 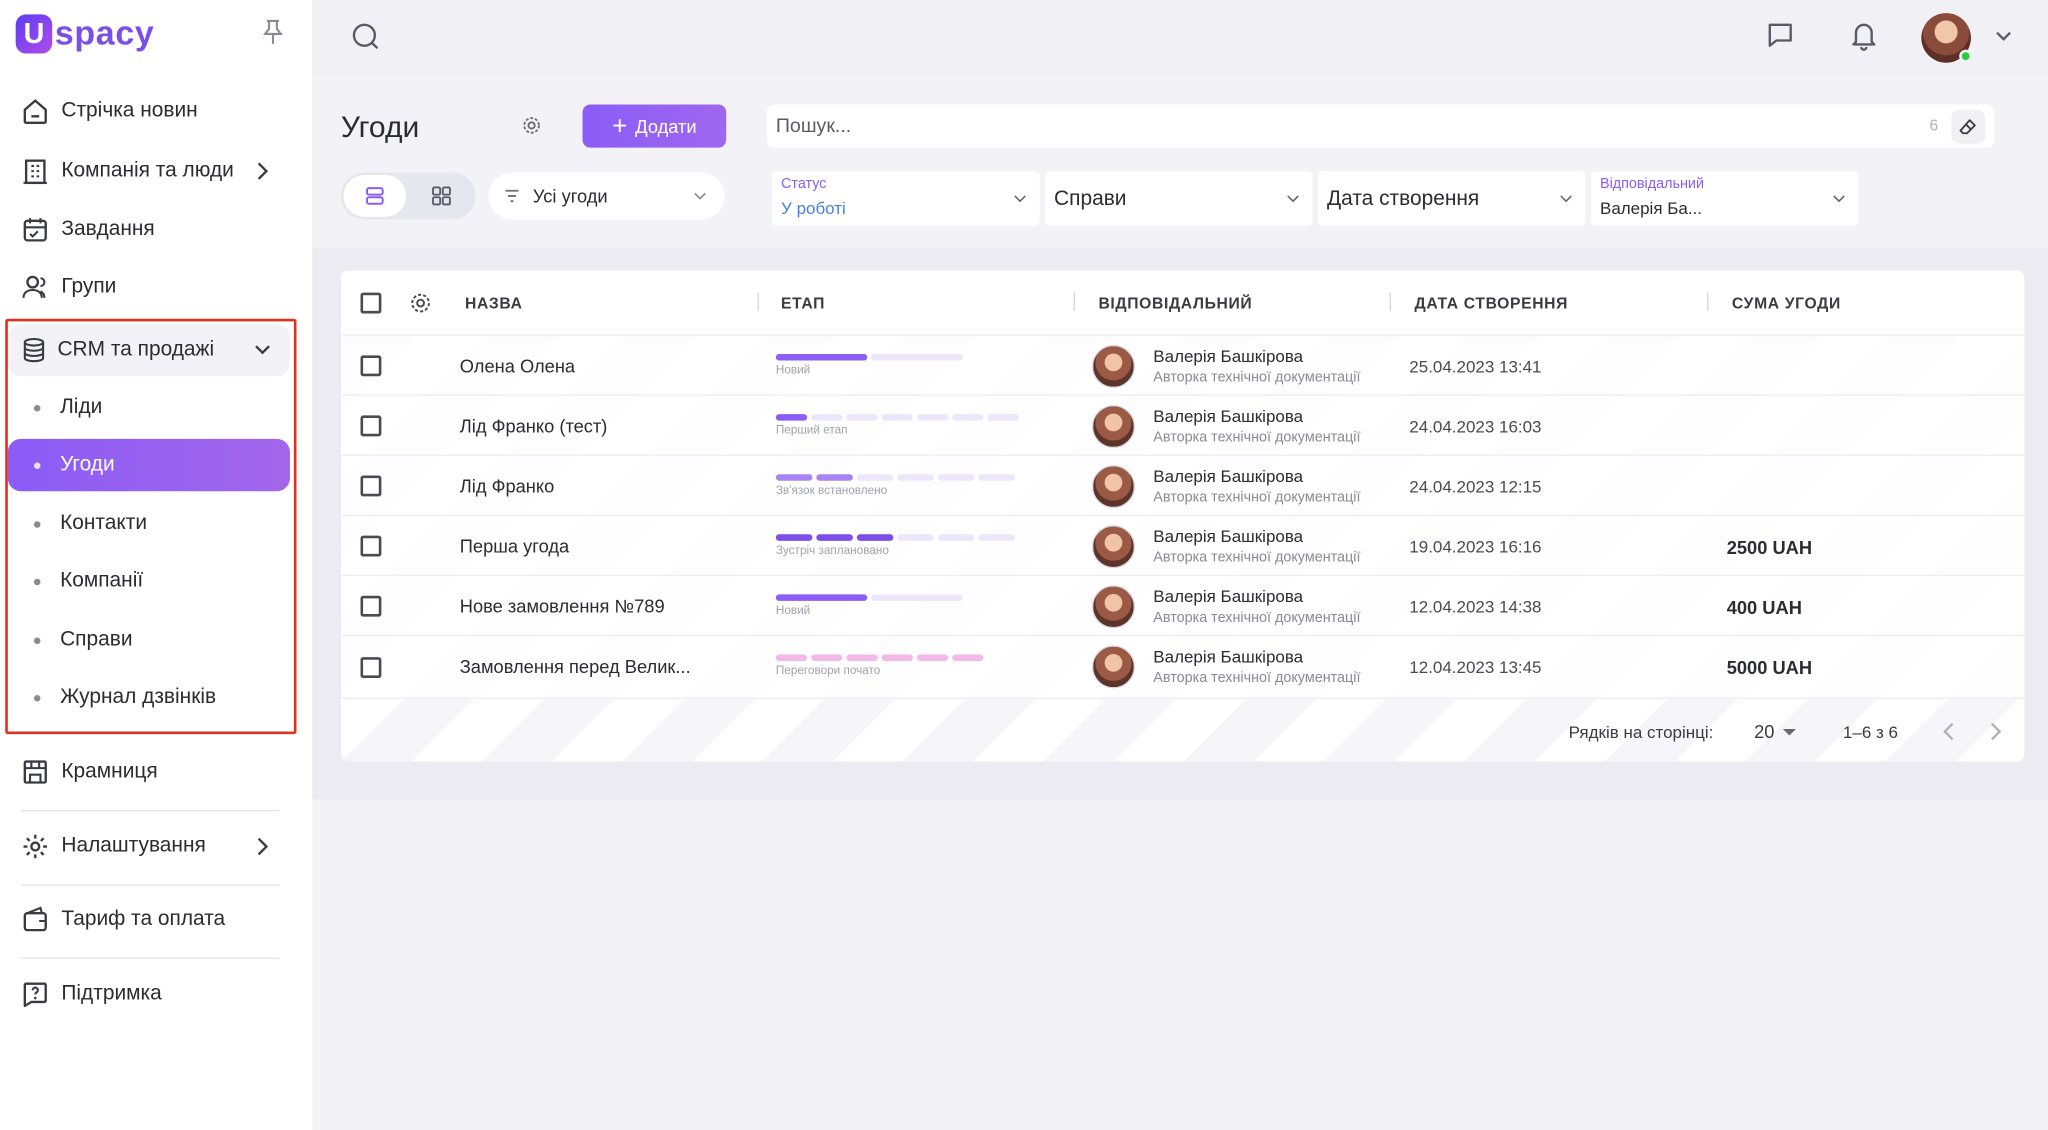 What do you see at coordinates (375, 196) in the screenshot?
I see `list-view-button` at bounding box center [375, 196].